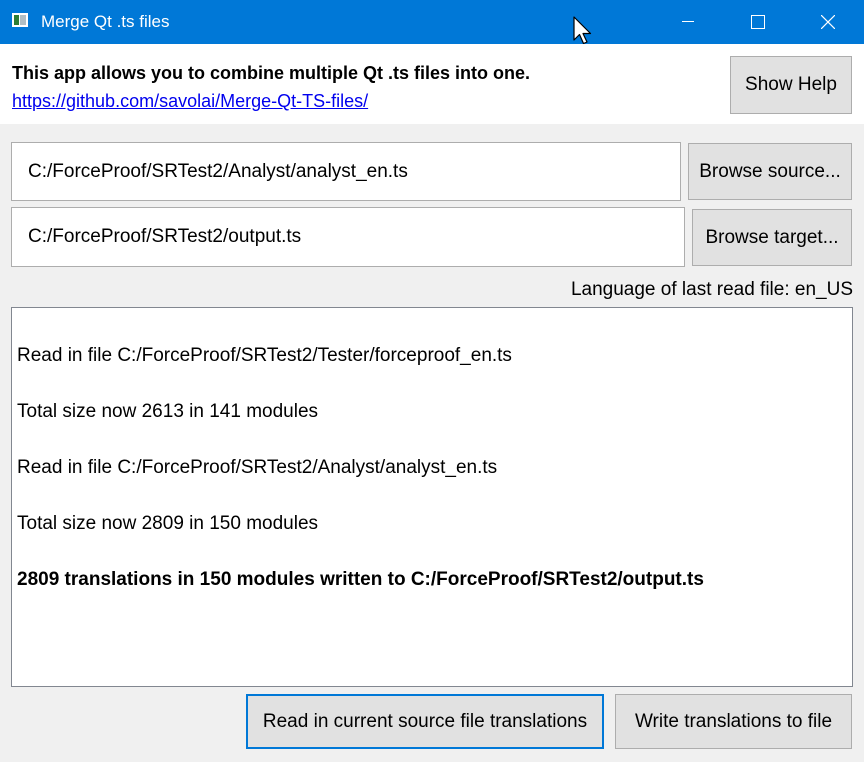 The height and width of the screenshot is (762, 864). Describe the element at coordinates (711, 289) in the screenshot. I see `language-label: Language of last read file: en_US` at that location.